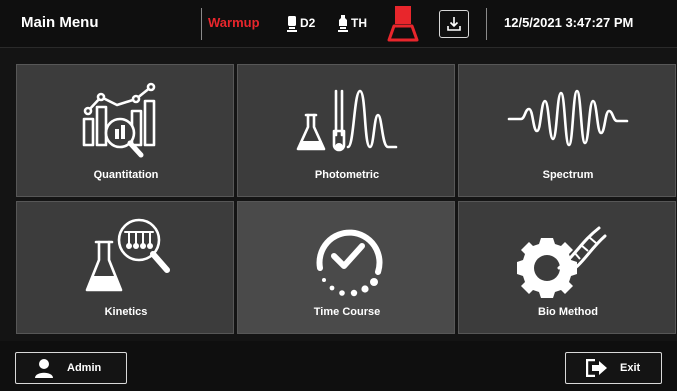 The height and width of the screenshot is (391, 677). I want to click on download-icon, so click(454, 24).